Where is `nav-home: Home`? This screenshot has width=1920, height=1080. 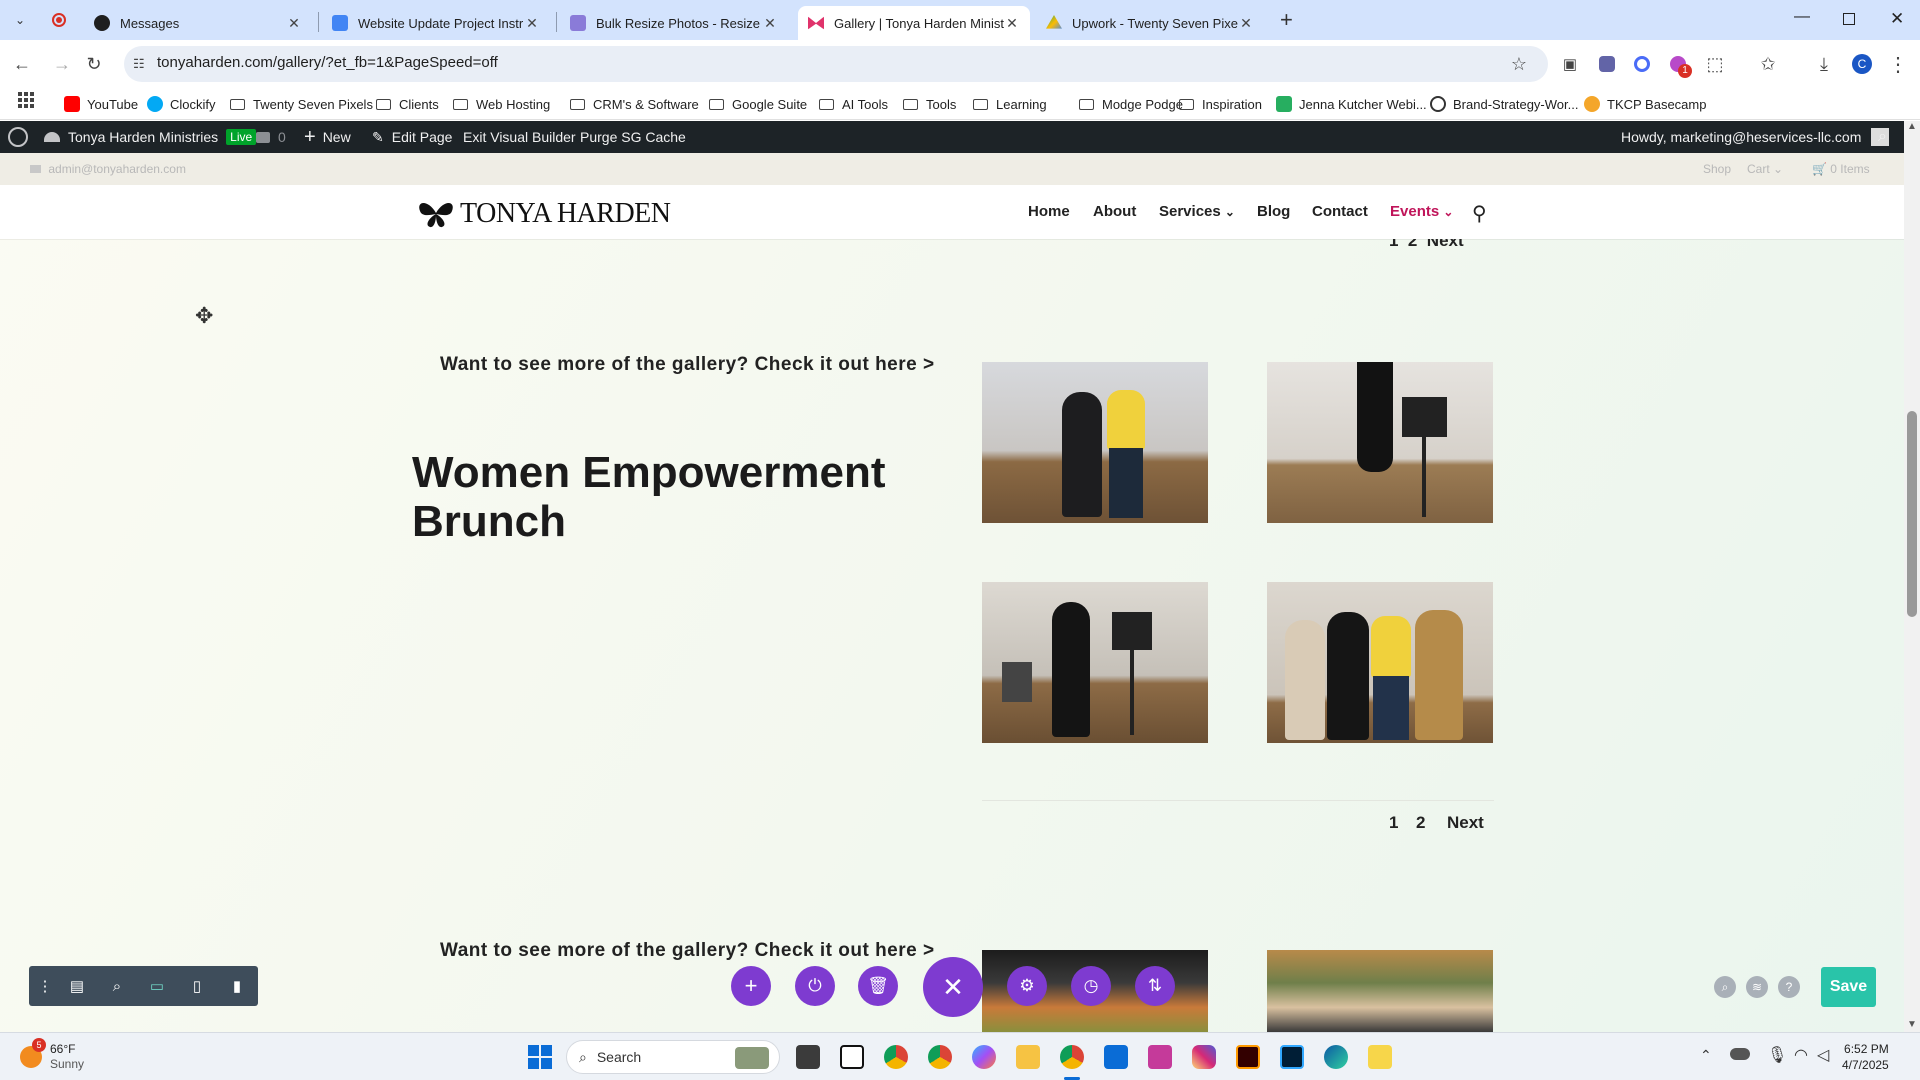 nav-home: Home is located at coordinates (1049, 211).